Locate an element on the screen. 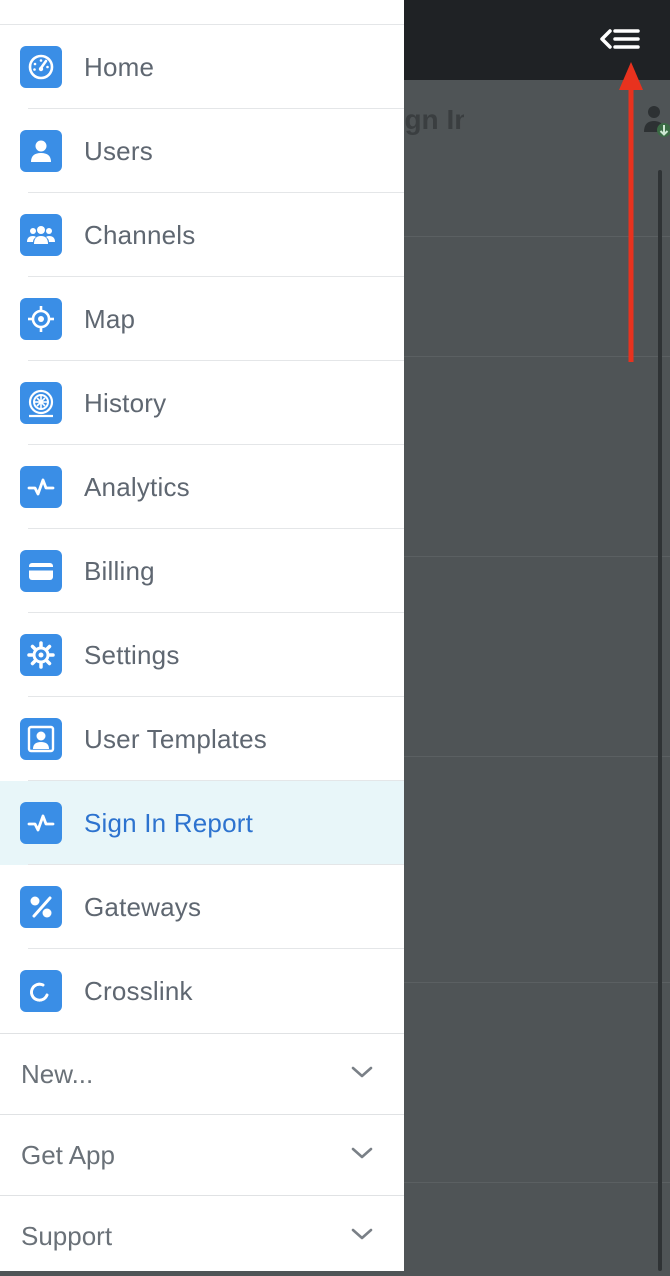 This screenshot has width=670, height=1276. annotation-arrow is located at coordinates (631, 212).